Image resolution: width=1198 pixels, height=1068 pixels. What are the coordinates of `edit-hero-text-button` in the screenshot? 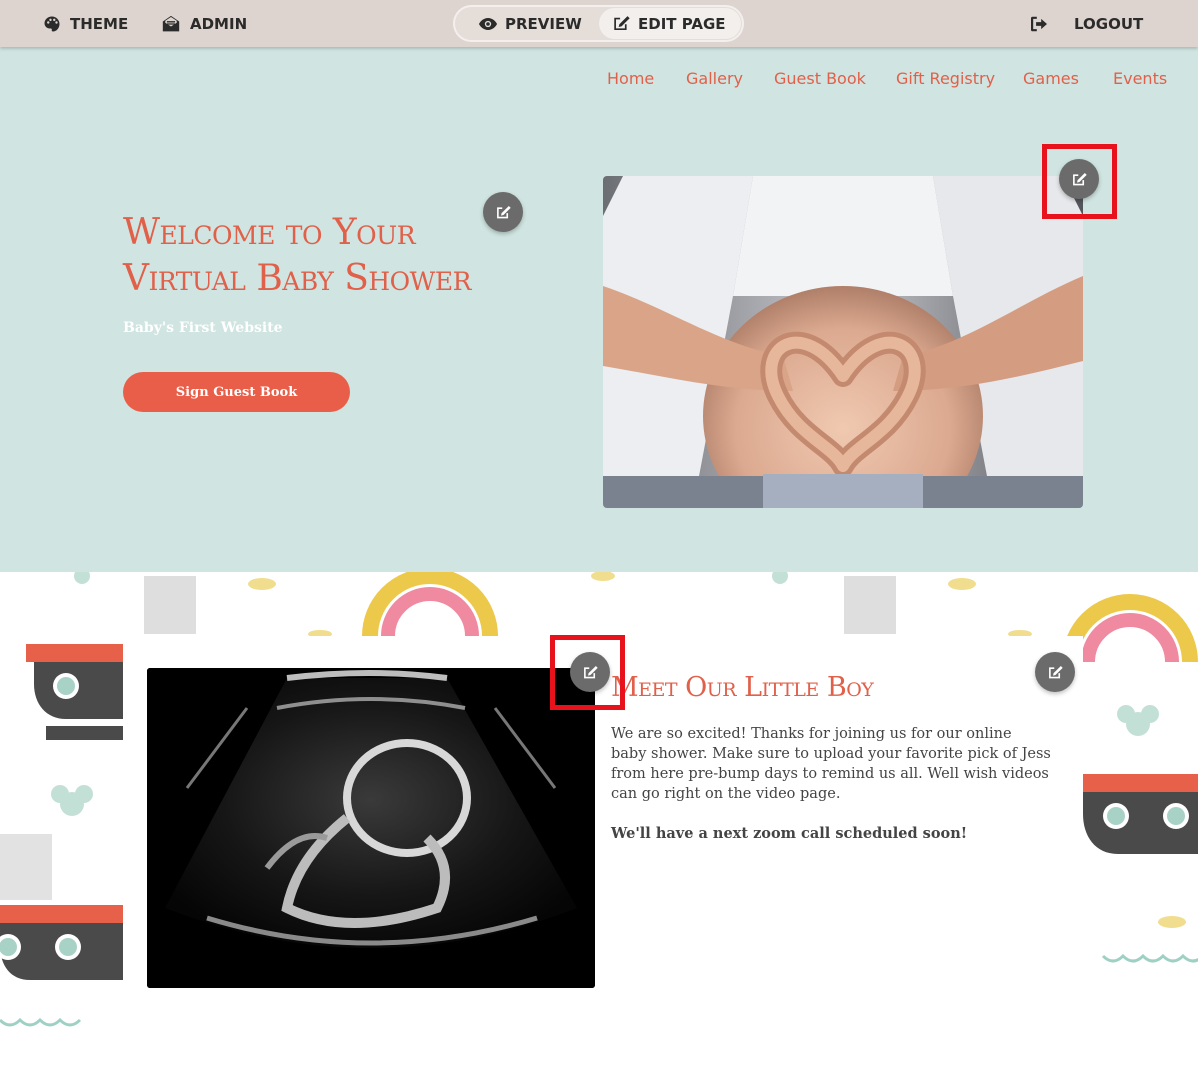 It's located at (503, 212).